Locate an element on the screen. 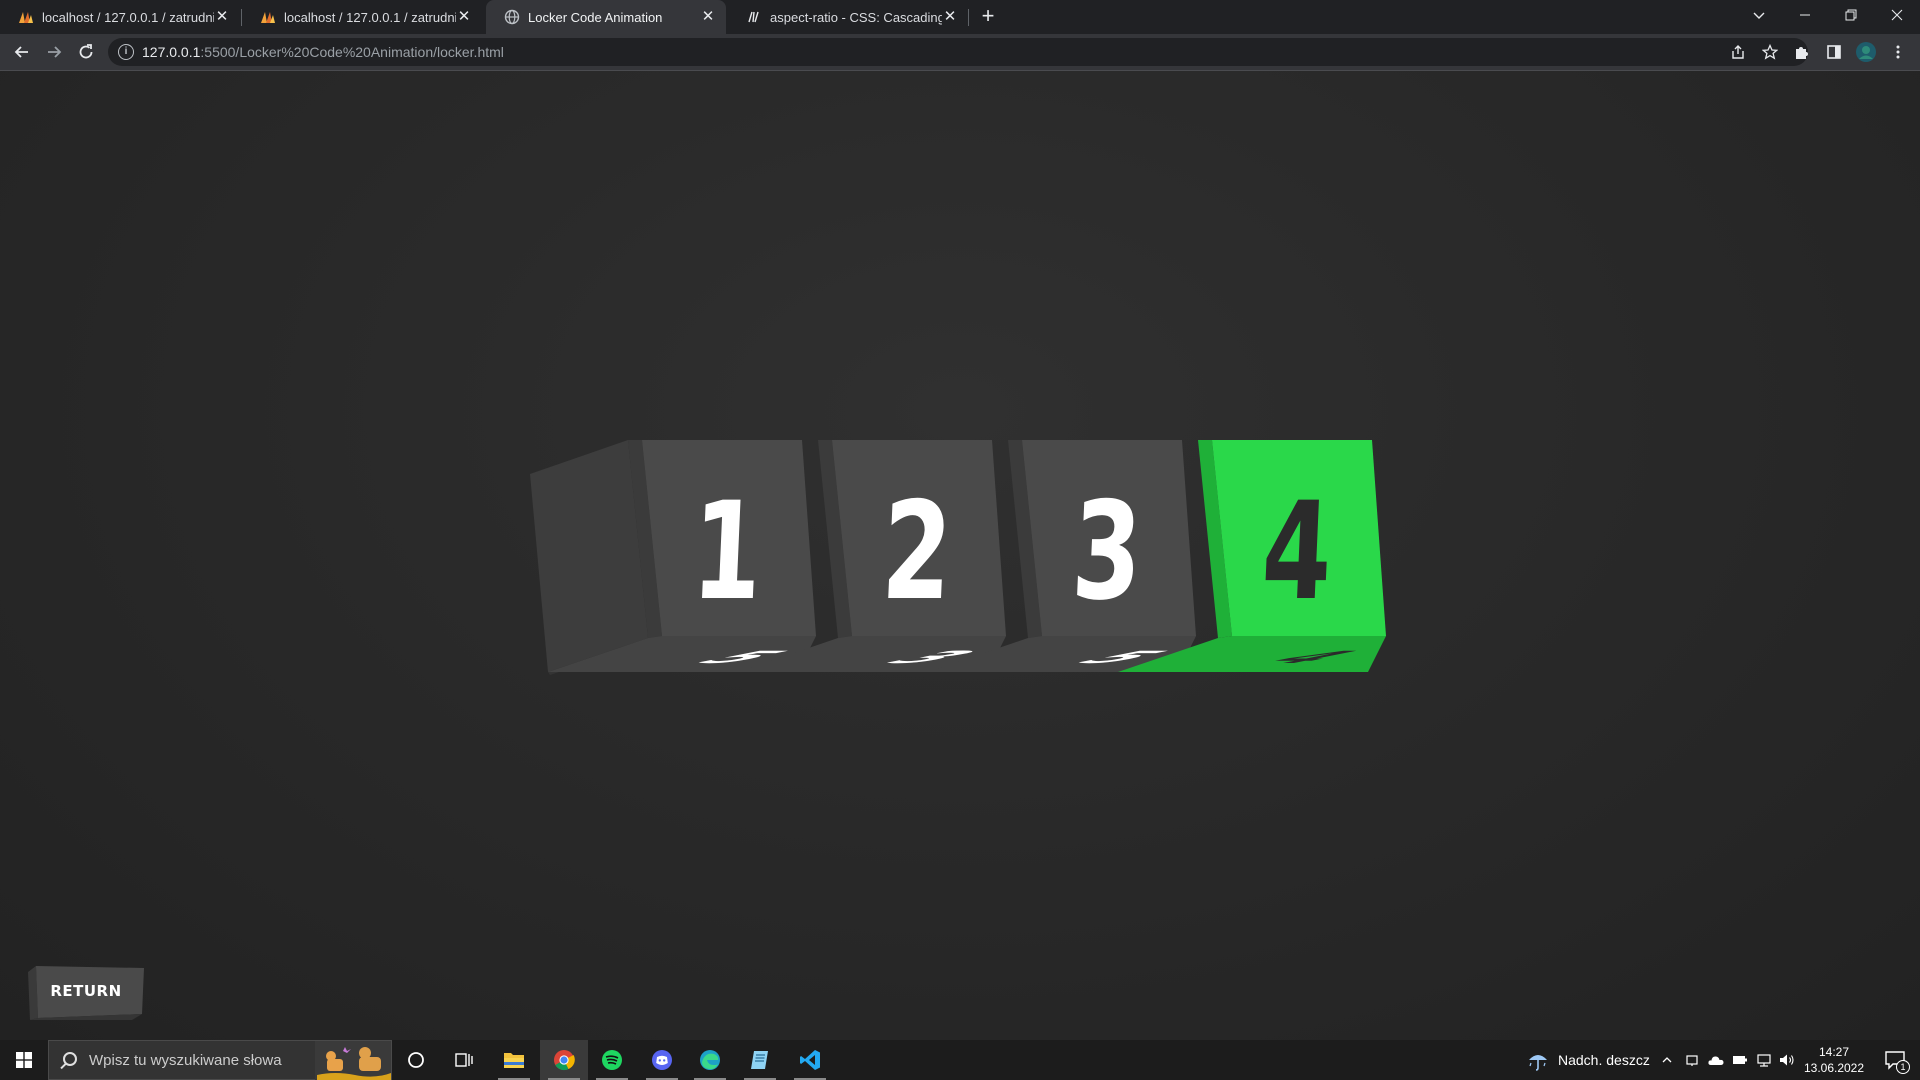  taskbar-clock: 14:27 13.06.2022 is located at coordinates (1834, 1060).